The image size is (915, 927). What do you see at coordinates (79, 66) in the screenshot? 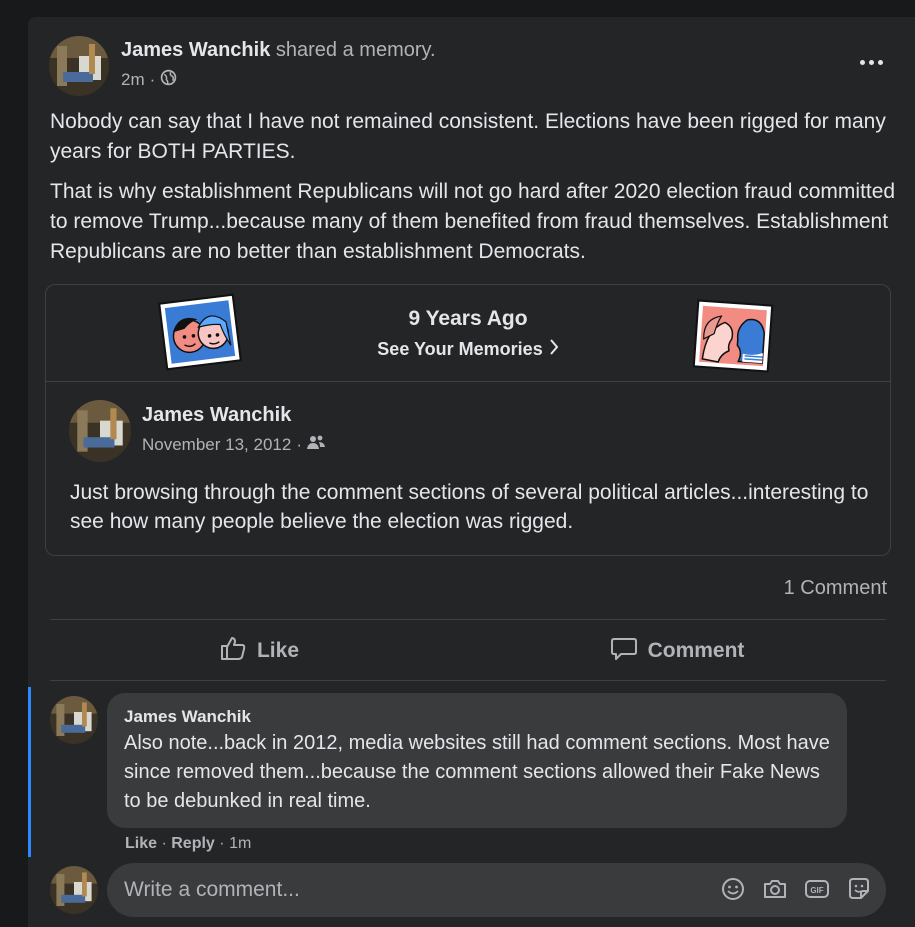
I see `author-avatar` at bounding box center [79, 66].